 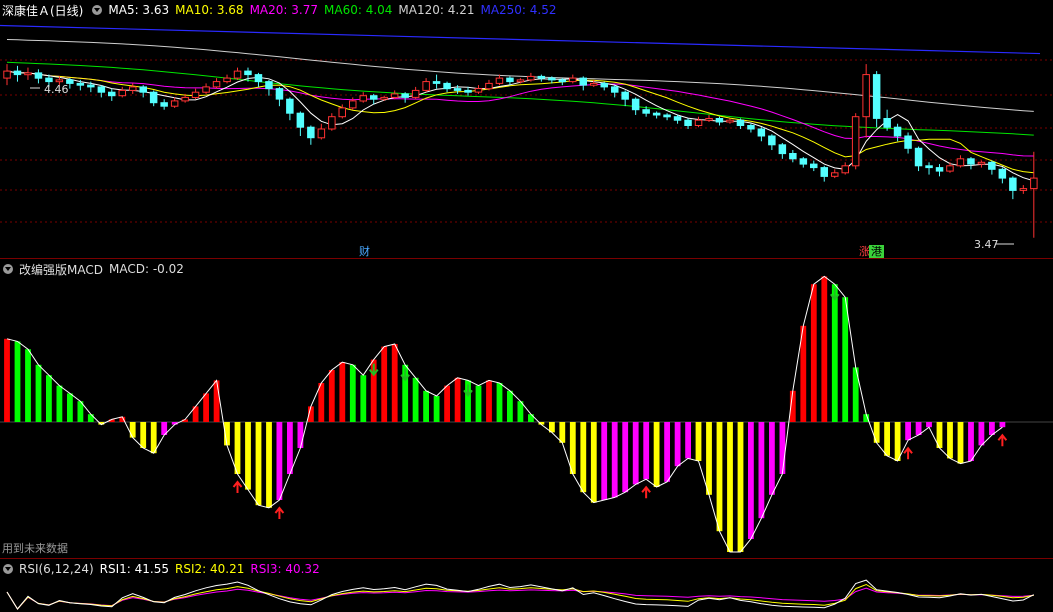 What do you see at coordinates (35, 548) in the screenshot?
I see `future-data-warning: 用到未来数据` at bounding box center [35, 548].